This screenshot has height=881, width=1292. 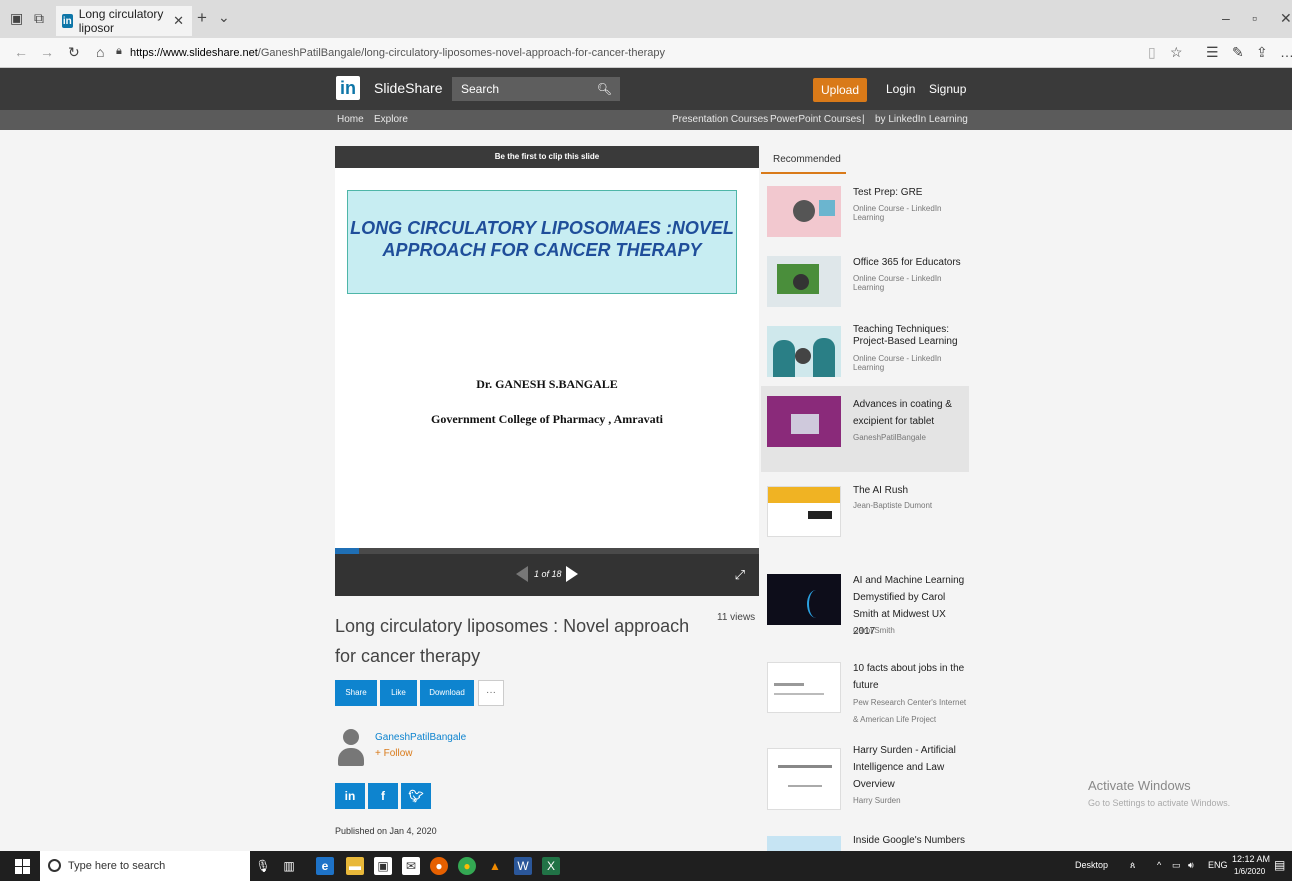 What do you see at coordinates (1176, 52) in the screenshot?
I see `favorite-star-icon: ☆` at bounding box center [1176, 52].